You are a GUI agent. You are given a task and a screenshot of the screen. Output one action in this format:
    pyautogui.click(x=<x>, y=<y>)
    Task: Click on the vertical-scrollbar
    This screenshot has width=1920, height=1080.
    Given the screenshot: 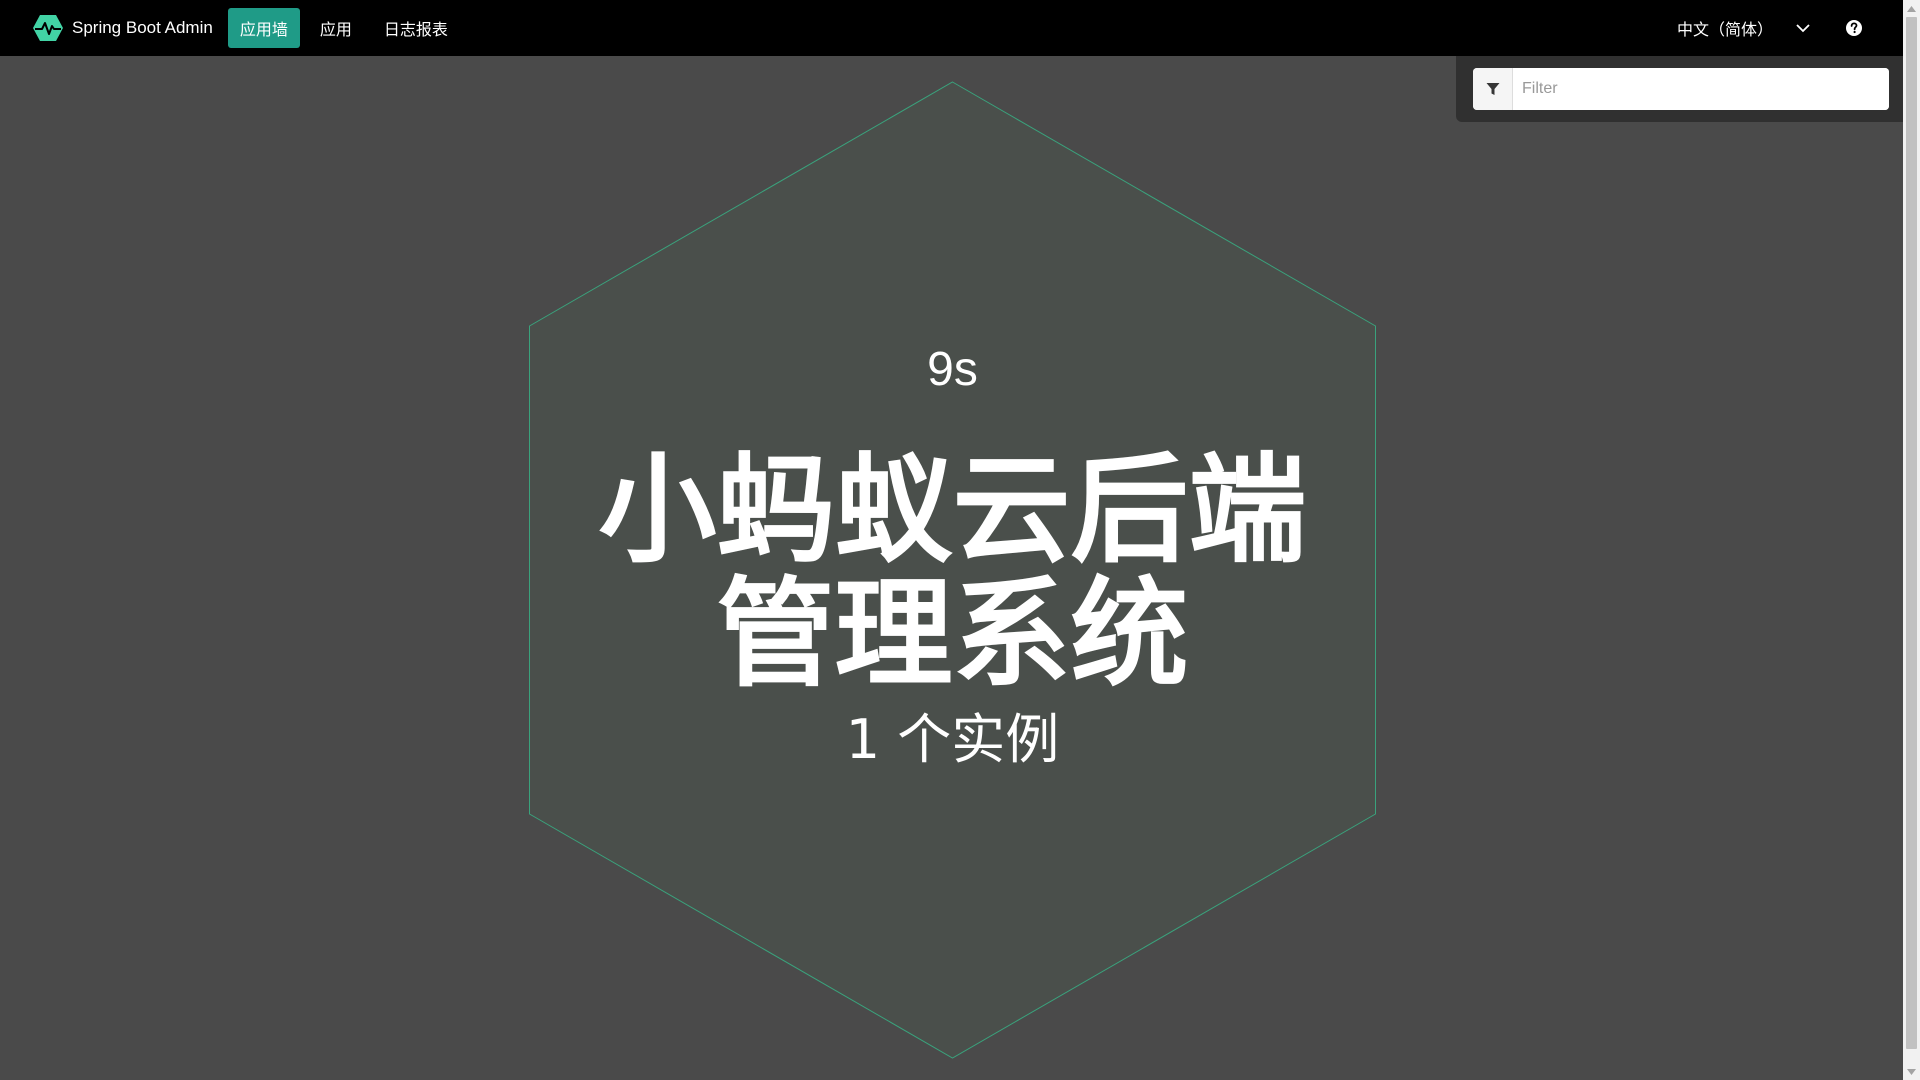 What is the action you would take?
    pyautogui.click(x=1911, y=540)
    